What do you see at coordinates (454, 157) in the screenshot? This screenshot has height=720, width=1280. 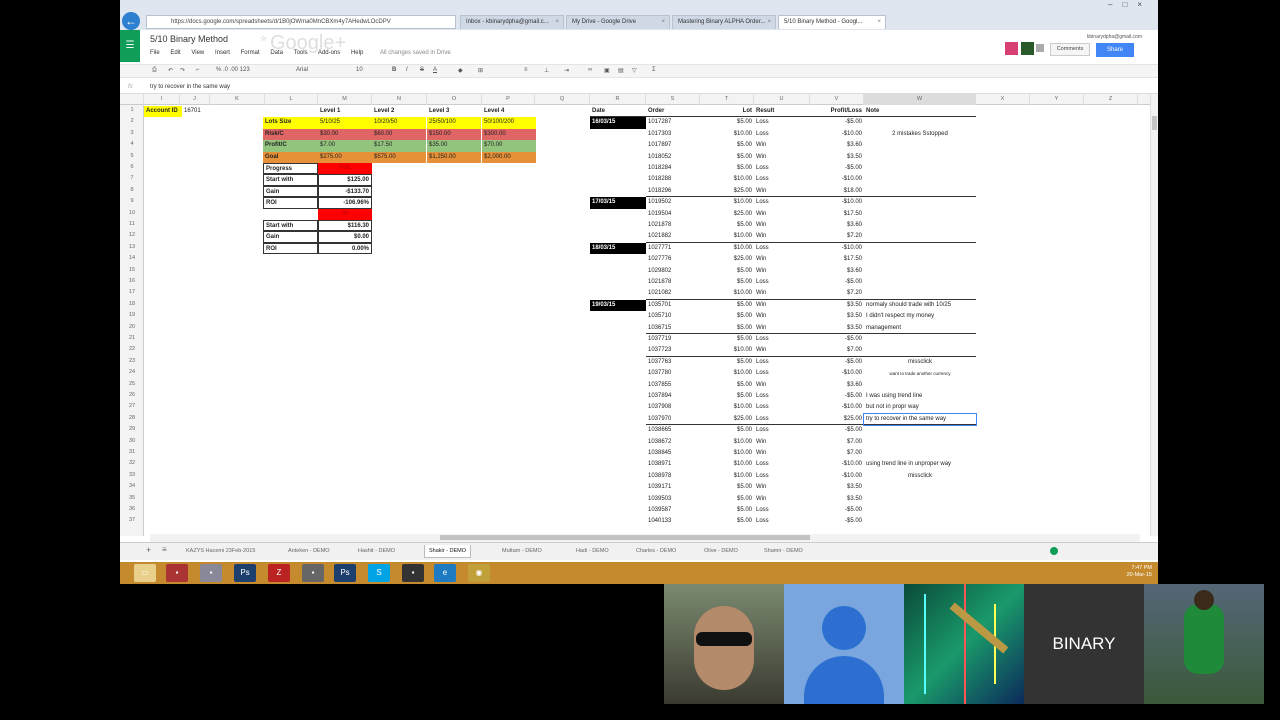 I see `level-value: $1,250.00` at bounding box center [454, 157].